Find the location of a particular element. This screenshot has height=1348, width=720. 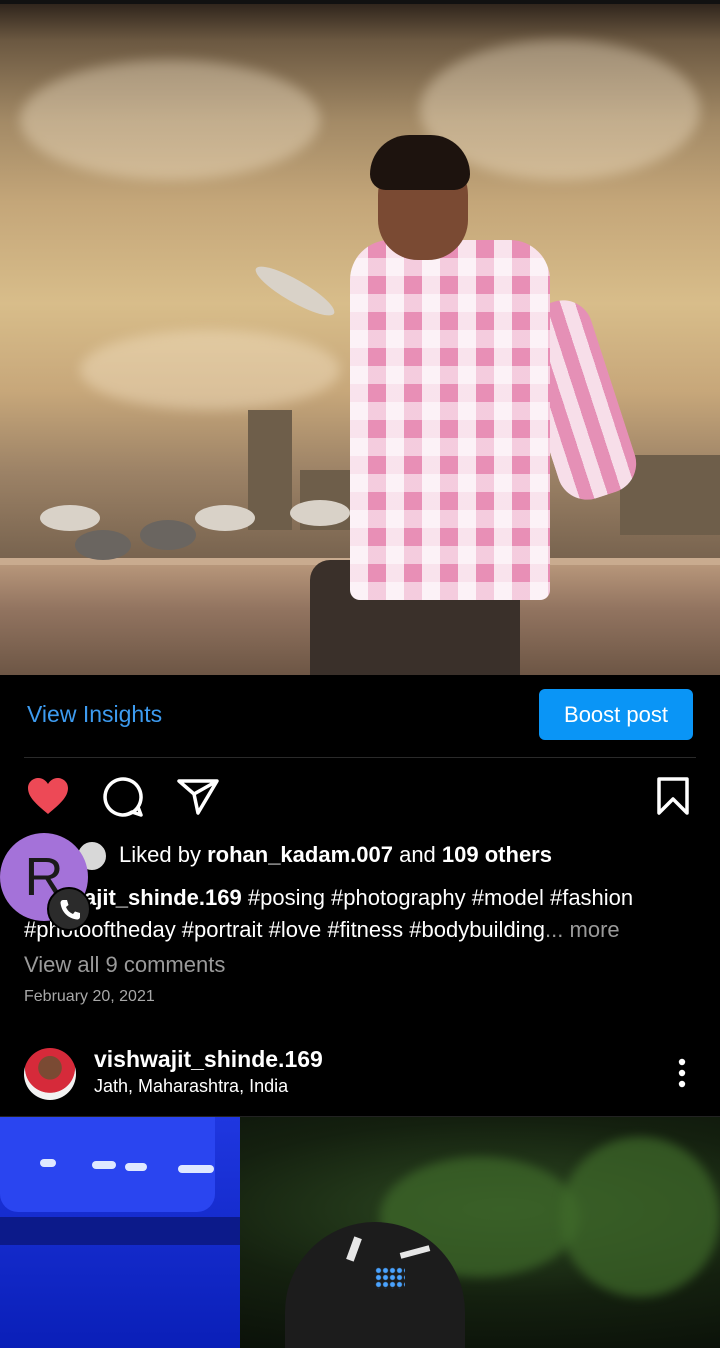

share-icon is located at coordinates (198, 797).